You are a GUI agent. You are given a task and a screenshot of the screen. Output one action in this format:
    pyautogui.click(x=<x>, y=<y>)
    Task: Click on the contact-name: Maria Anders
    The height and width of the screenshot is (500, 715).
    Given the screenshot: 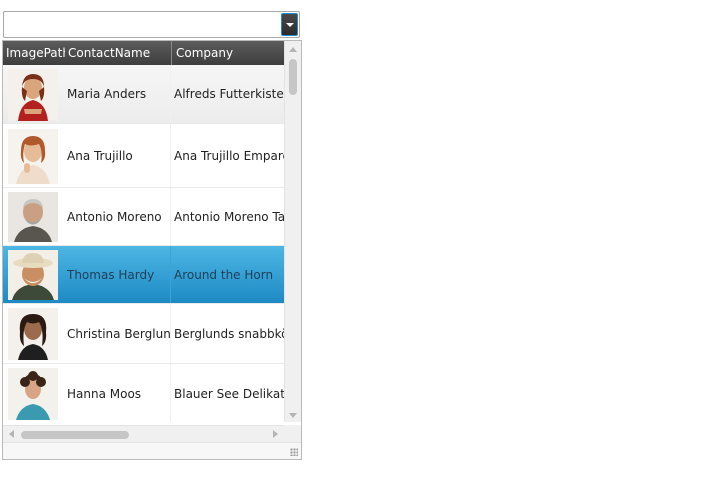 What is the action you would take?
    pyautogui.click(x=107, y=94)
    